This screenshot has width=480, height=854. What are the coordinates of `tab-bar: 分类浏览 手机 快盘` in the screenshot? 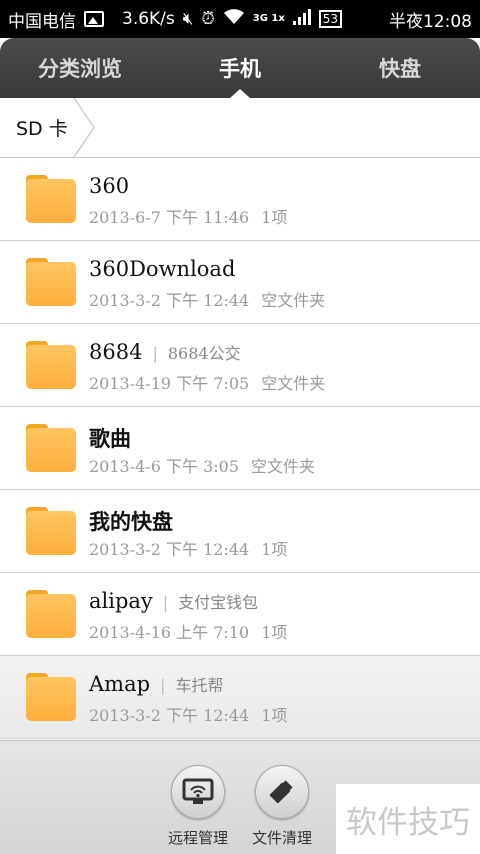 It's located at (240, 68).